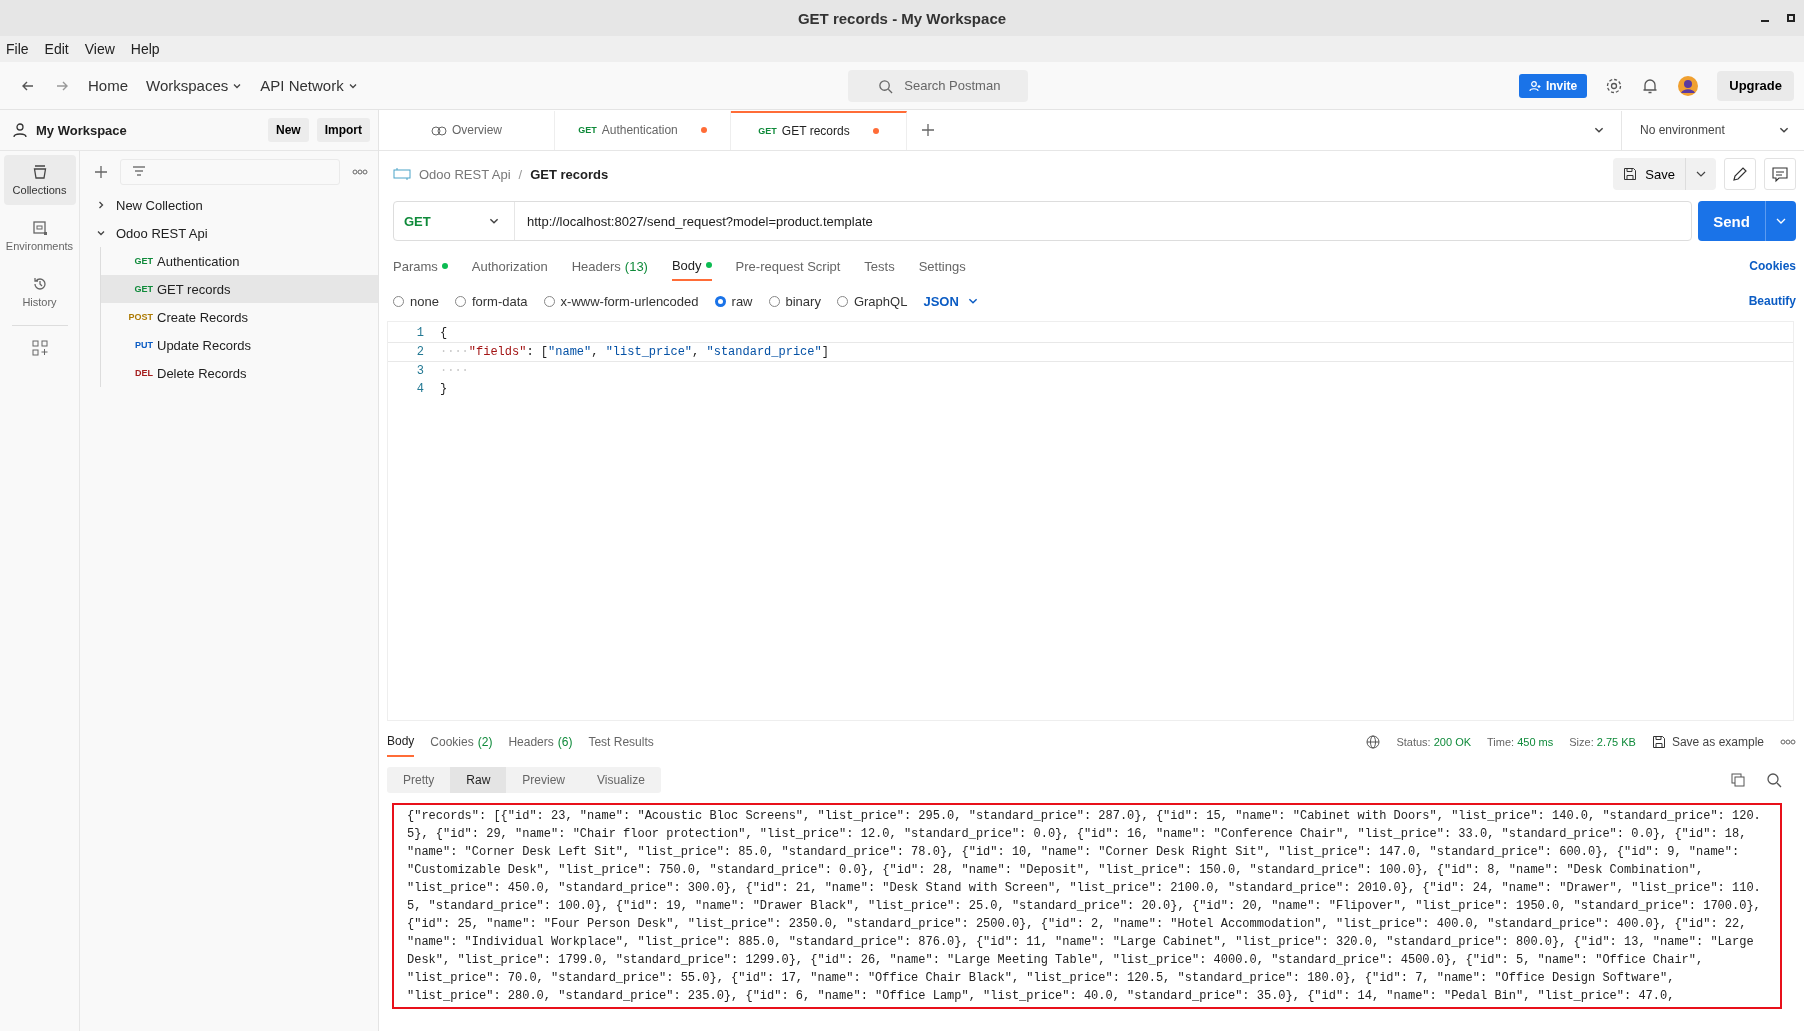 This screenshot has height=1031, width=1804. Describe the element at coordinates (467, 130) in the screenshot. I see `request-tab: Overview` at that location.